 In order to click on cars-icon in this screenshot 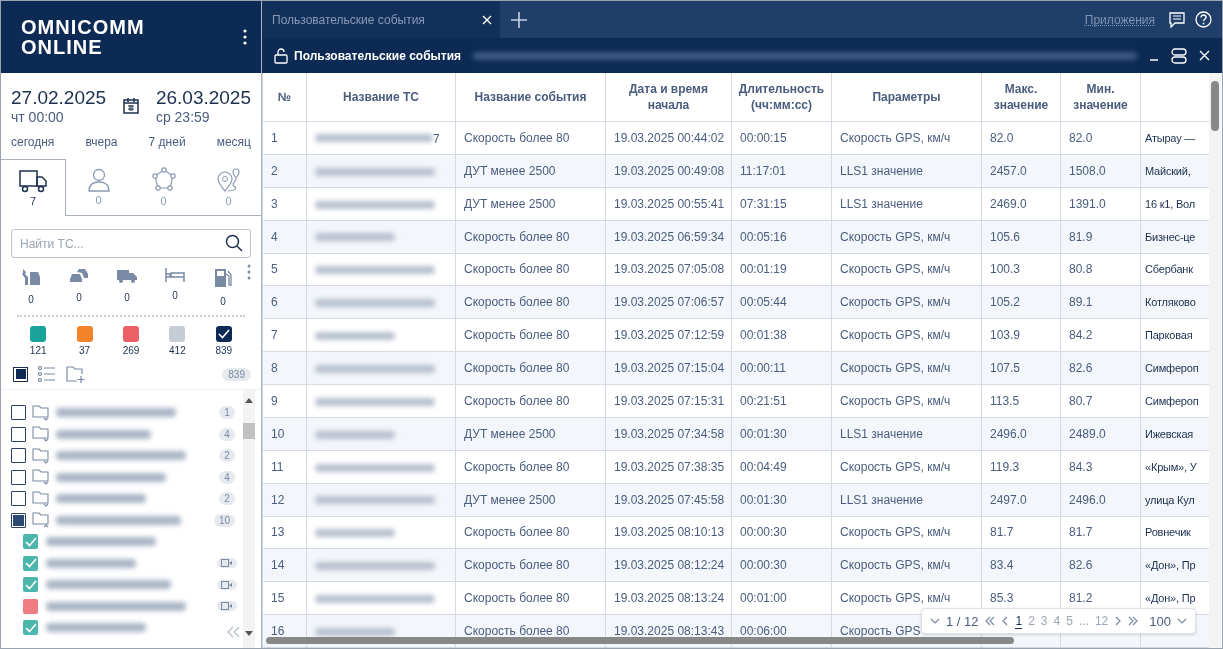, I will do `click(79, 276)`.